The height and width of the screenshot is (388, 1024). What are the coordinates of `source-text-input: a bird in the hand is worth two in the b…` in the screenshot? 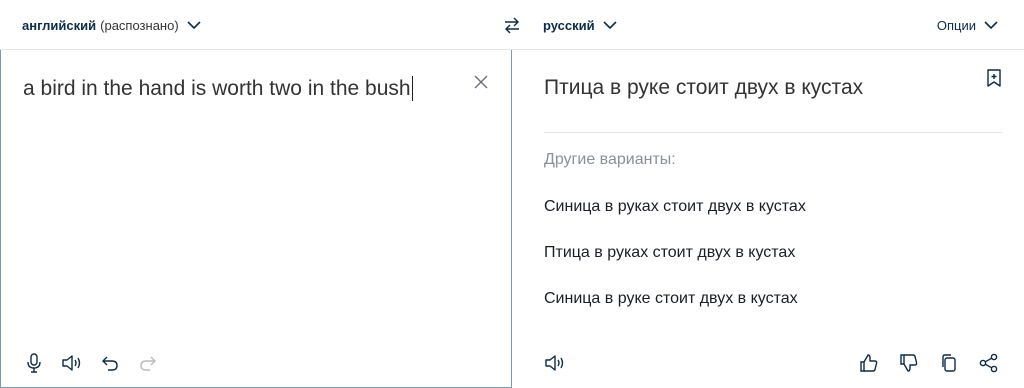 It's located at (218, 88).